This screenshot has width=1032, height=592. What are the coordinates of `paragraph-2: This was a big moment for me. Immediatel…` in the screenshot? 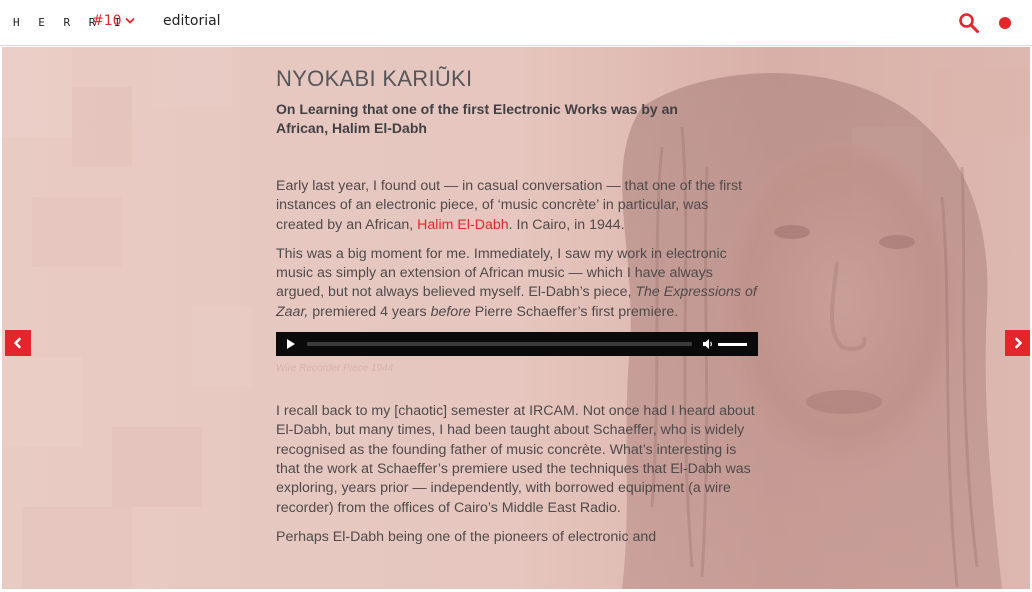 It's located at (516, 282).